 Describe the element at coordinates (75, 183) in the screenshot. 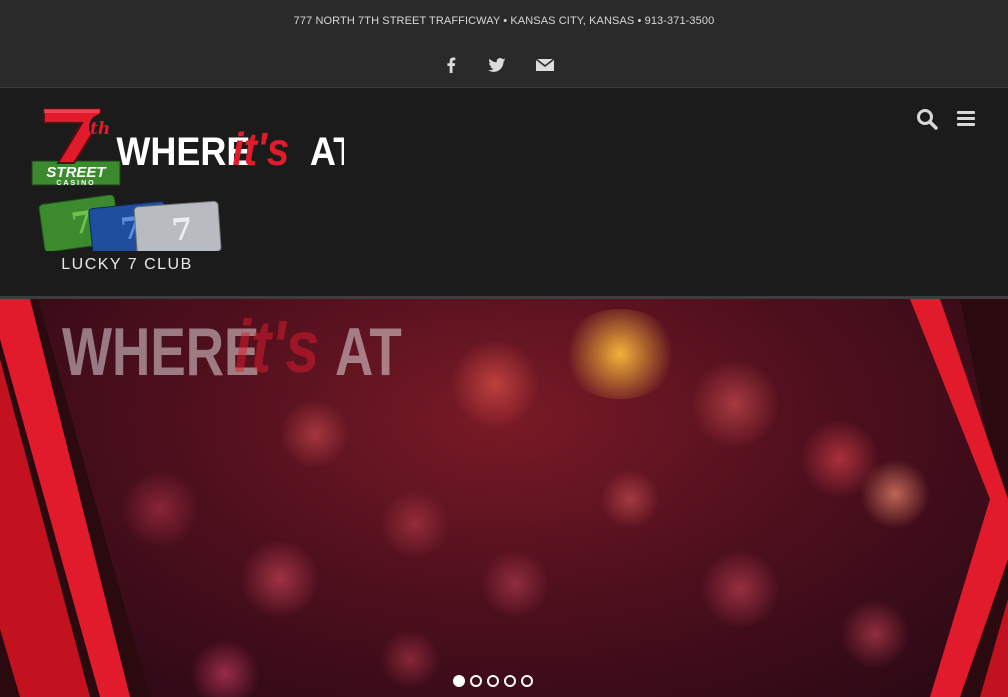

I see `logo-casino: CASINO` at that location.